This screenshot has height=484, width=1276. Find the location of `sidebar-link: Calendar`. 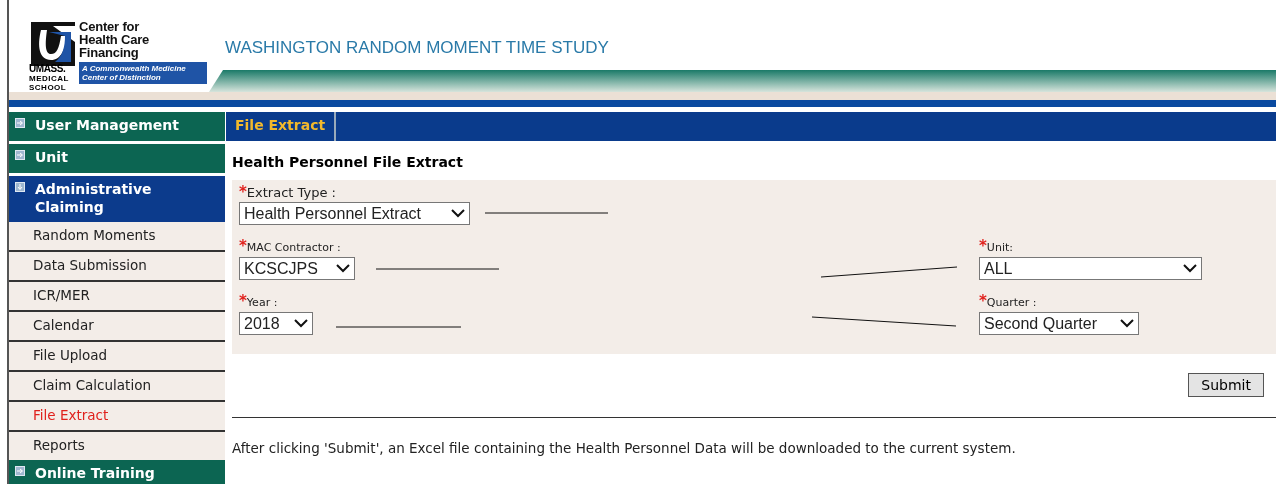

sidebar-link: Calendar is located at coordinates (117, 327).